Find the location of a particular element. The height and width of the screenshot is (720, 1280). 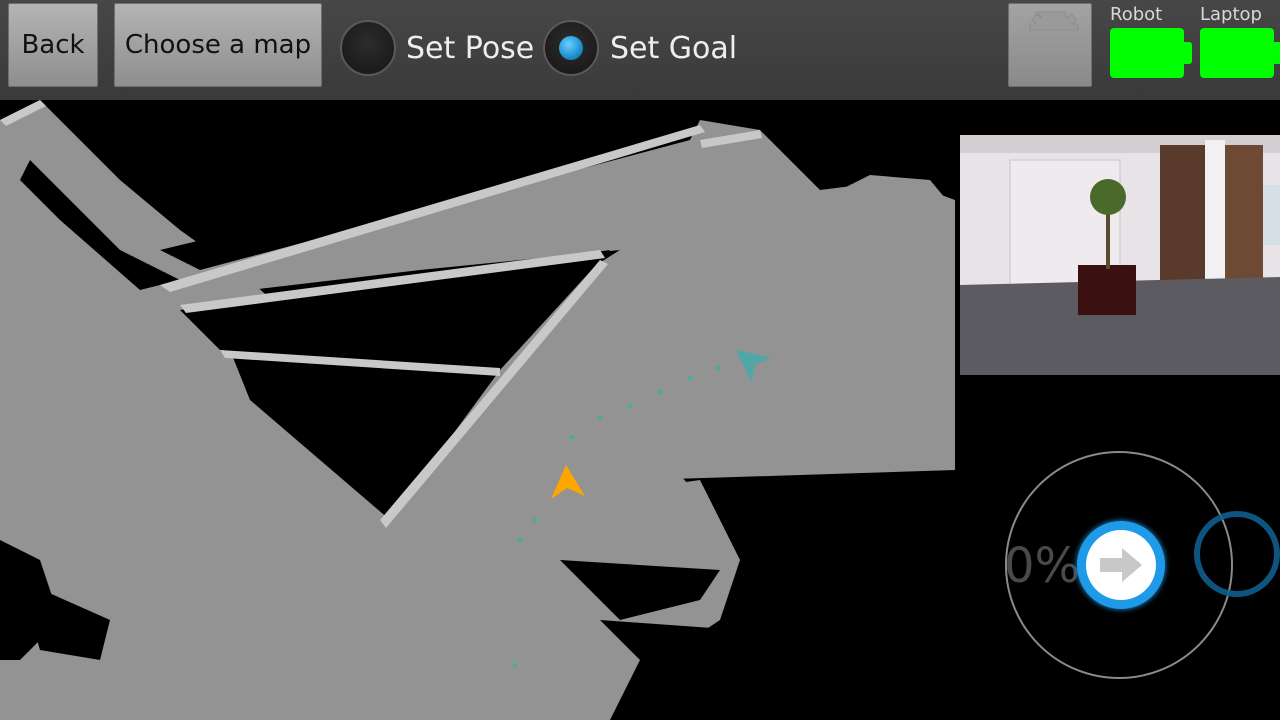

back-button: Back is located at coordinates (53, 45).